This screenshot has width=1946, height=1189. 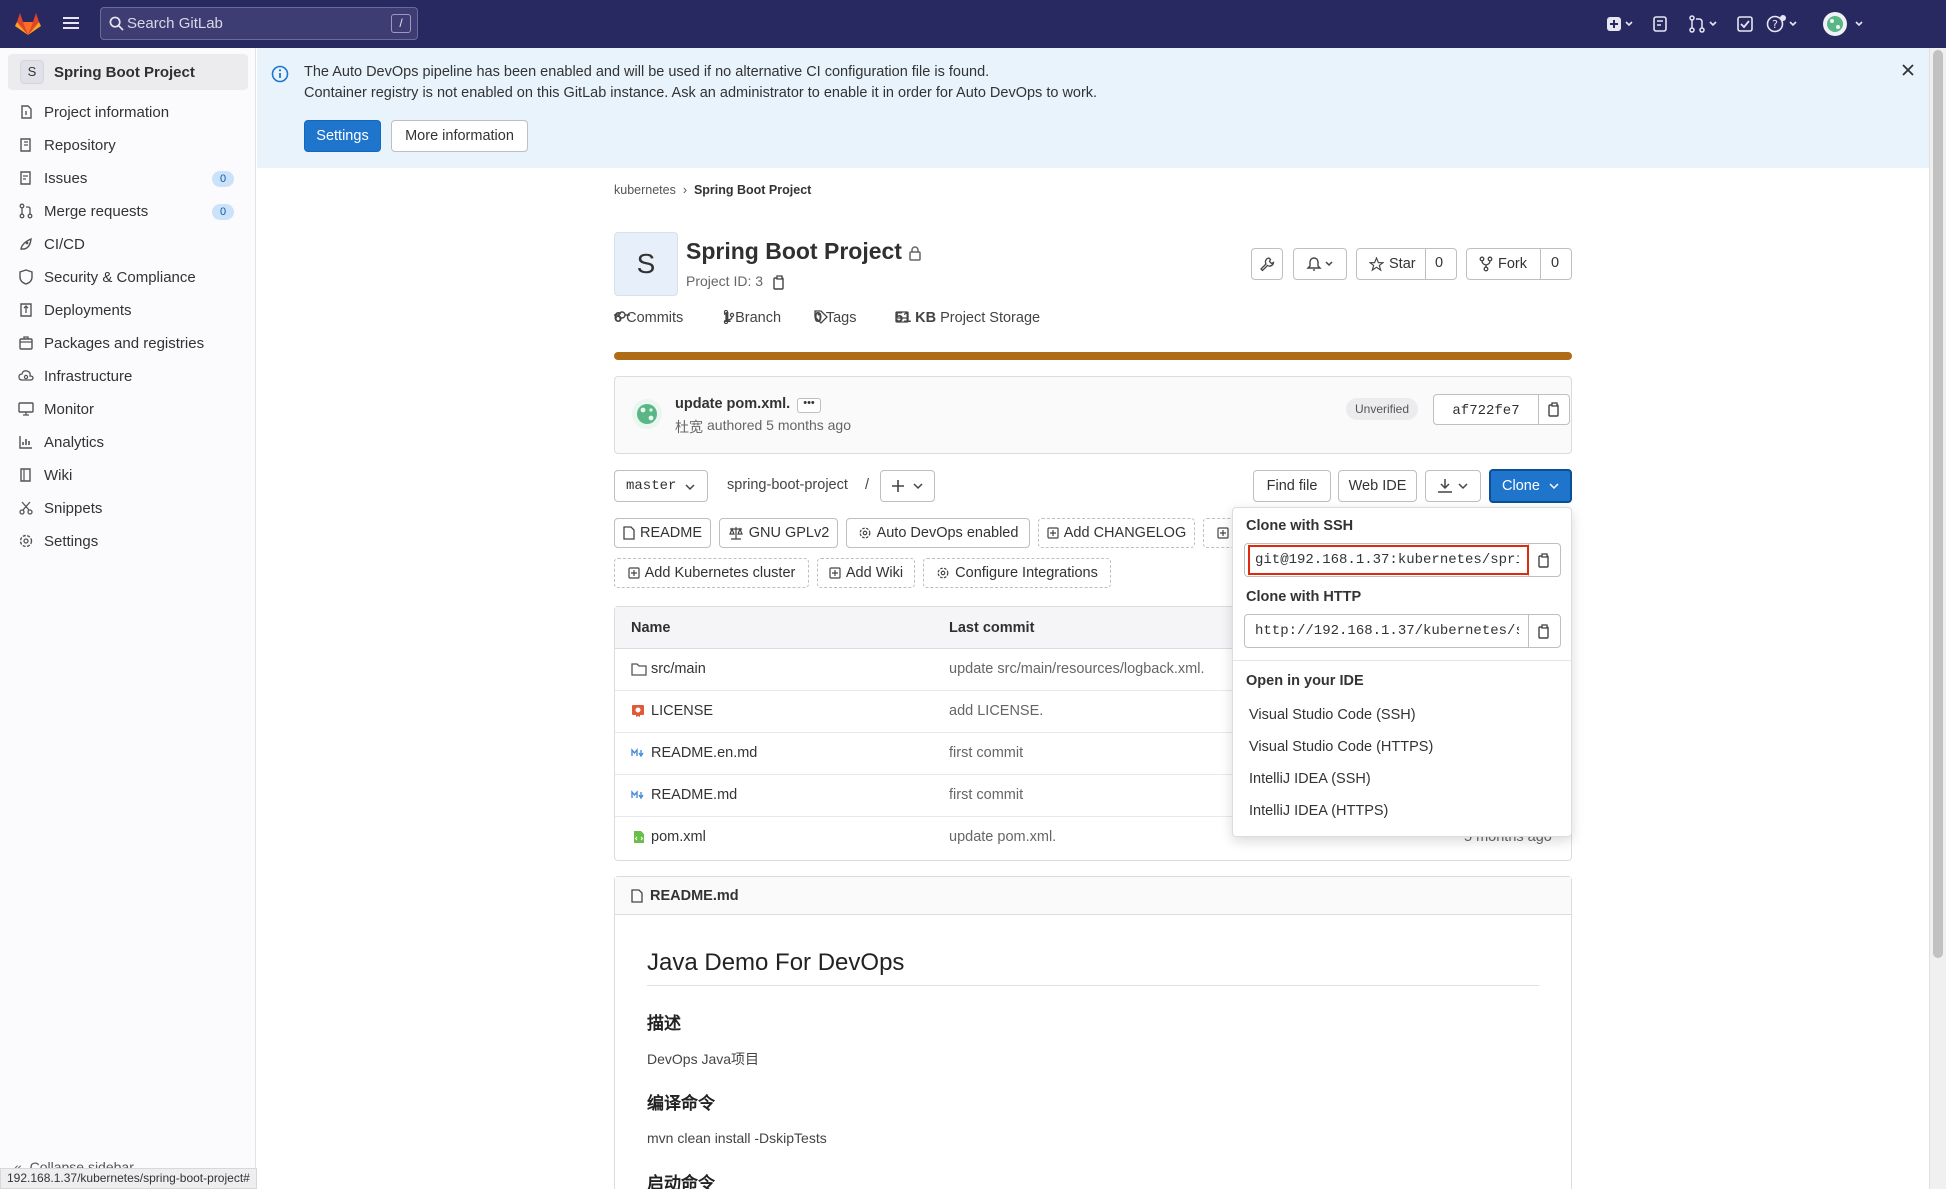 What do you see at coordinates (752, 318) in the screenshot?
I see `branch-link: 1 Branch` at bounding box center [752, 318].